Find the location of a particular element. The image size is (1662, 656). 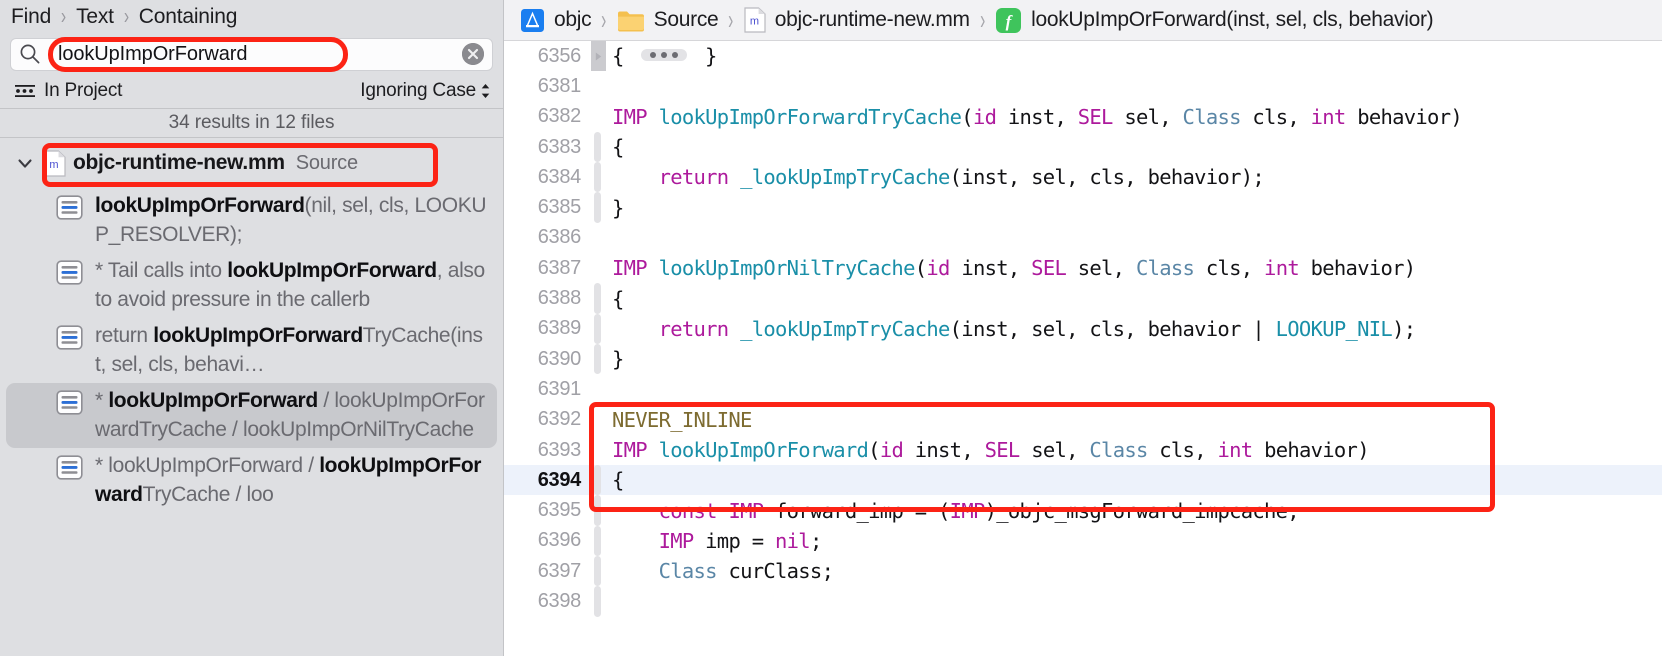

code-line: 6390} is located at coordinates (1083, 359).